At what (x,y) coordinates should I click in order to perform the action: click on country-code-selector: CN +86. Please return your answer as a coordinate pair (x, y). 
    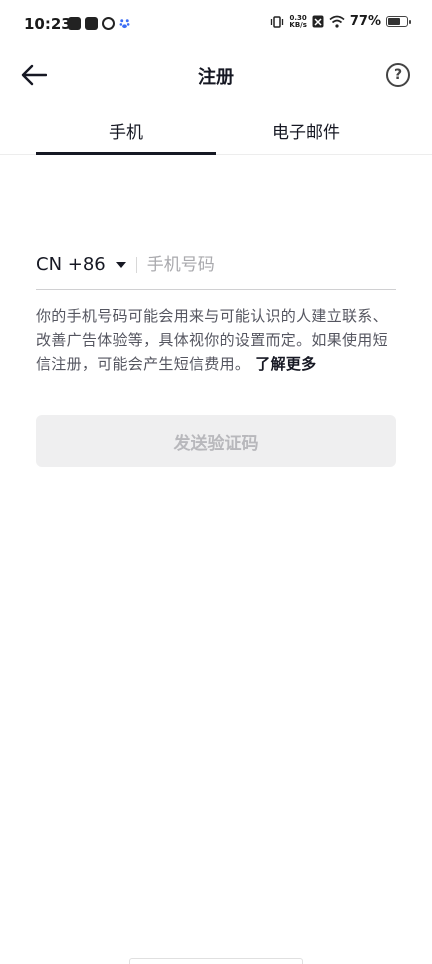
    Looking at the image, I should click on (81, 265).